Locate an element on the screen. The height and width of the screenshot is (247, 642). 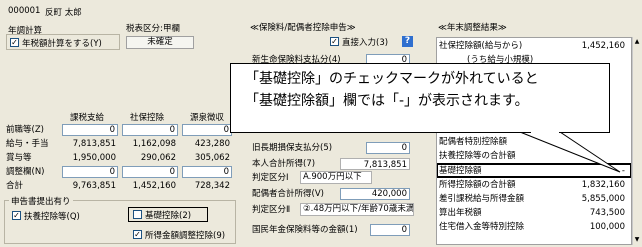
callout-joint is located at coordinates (545, 132).